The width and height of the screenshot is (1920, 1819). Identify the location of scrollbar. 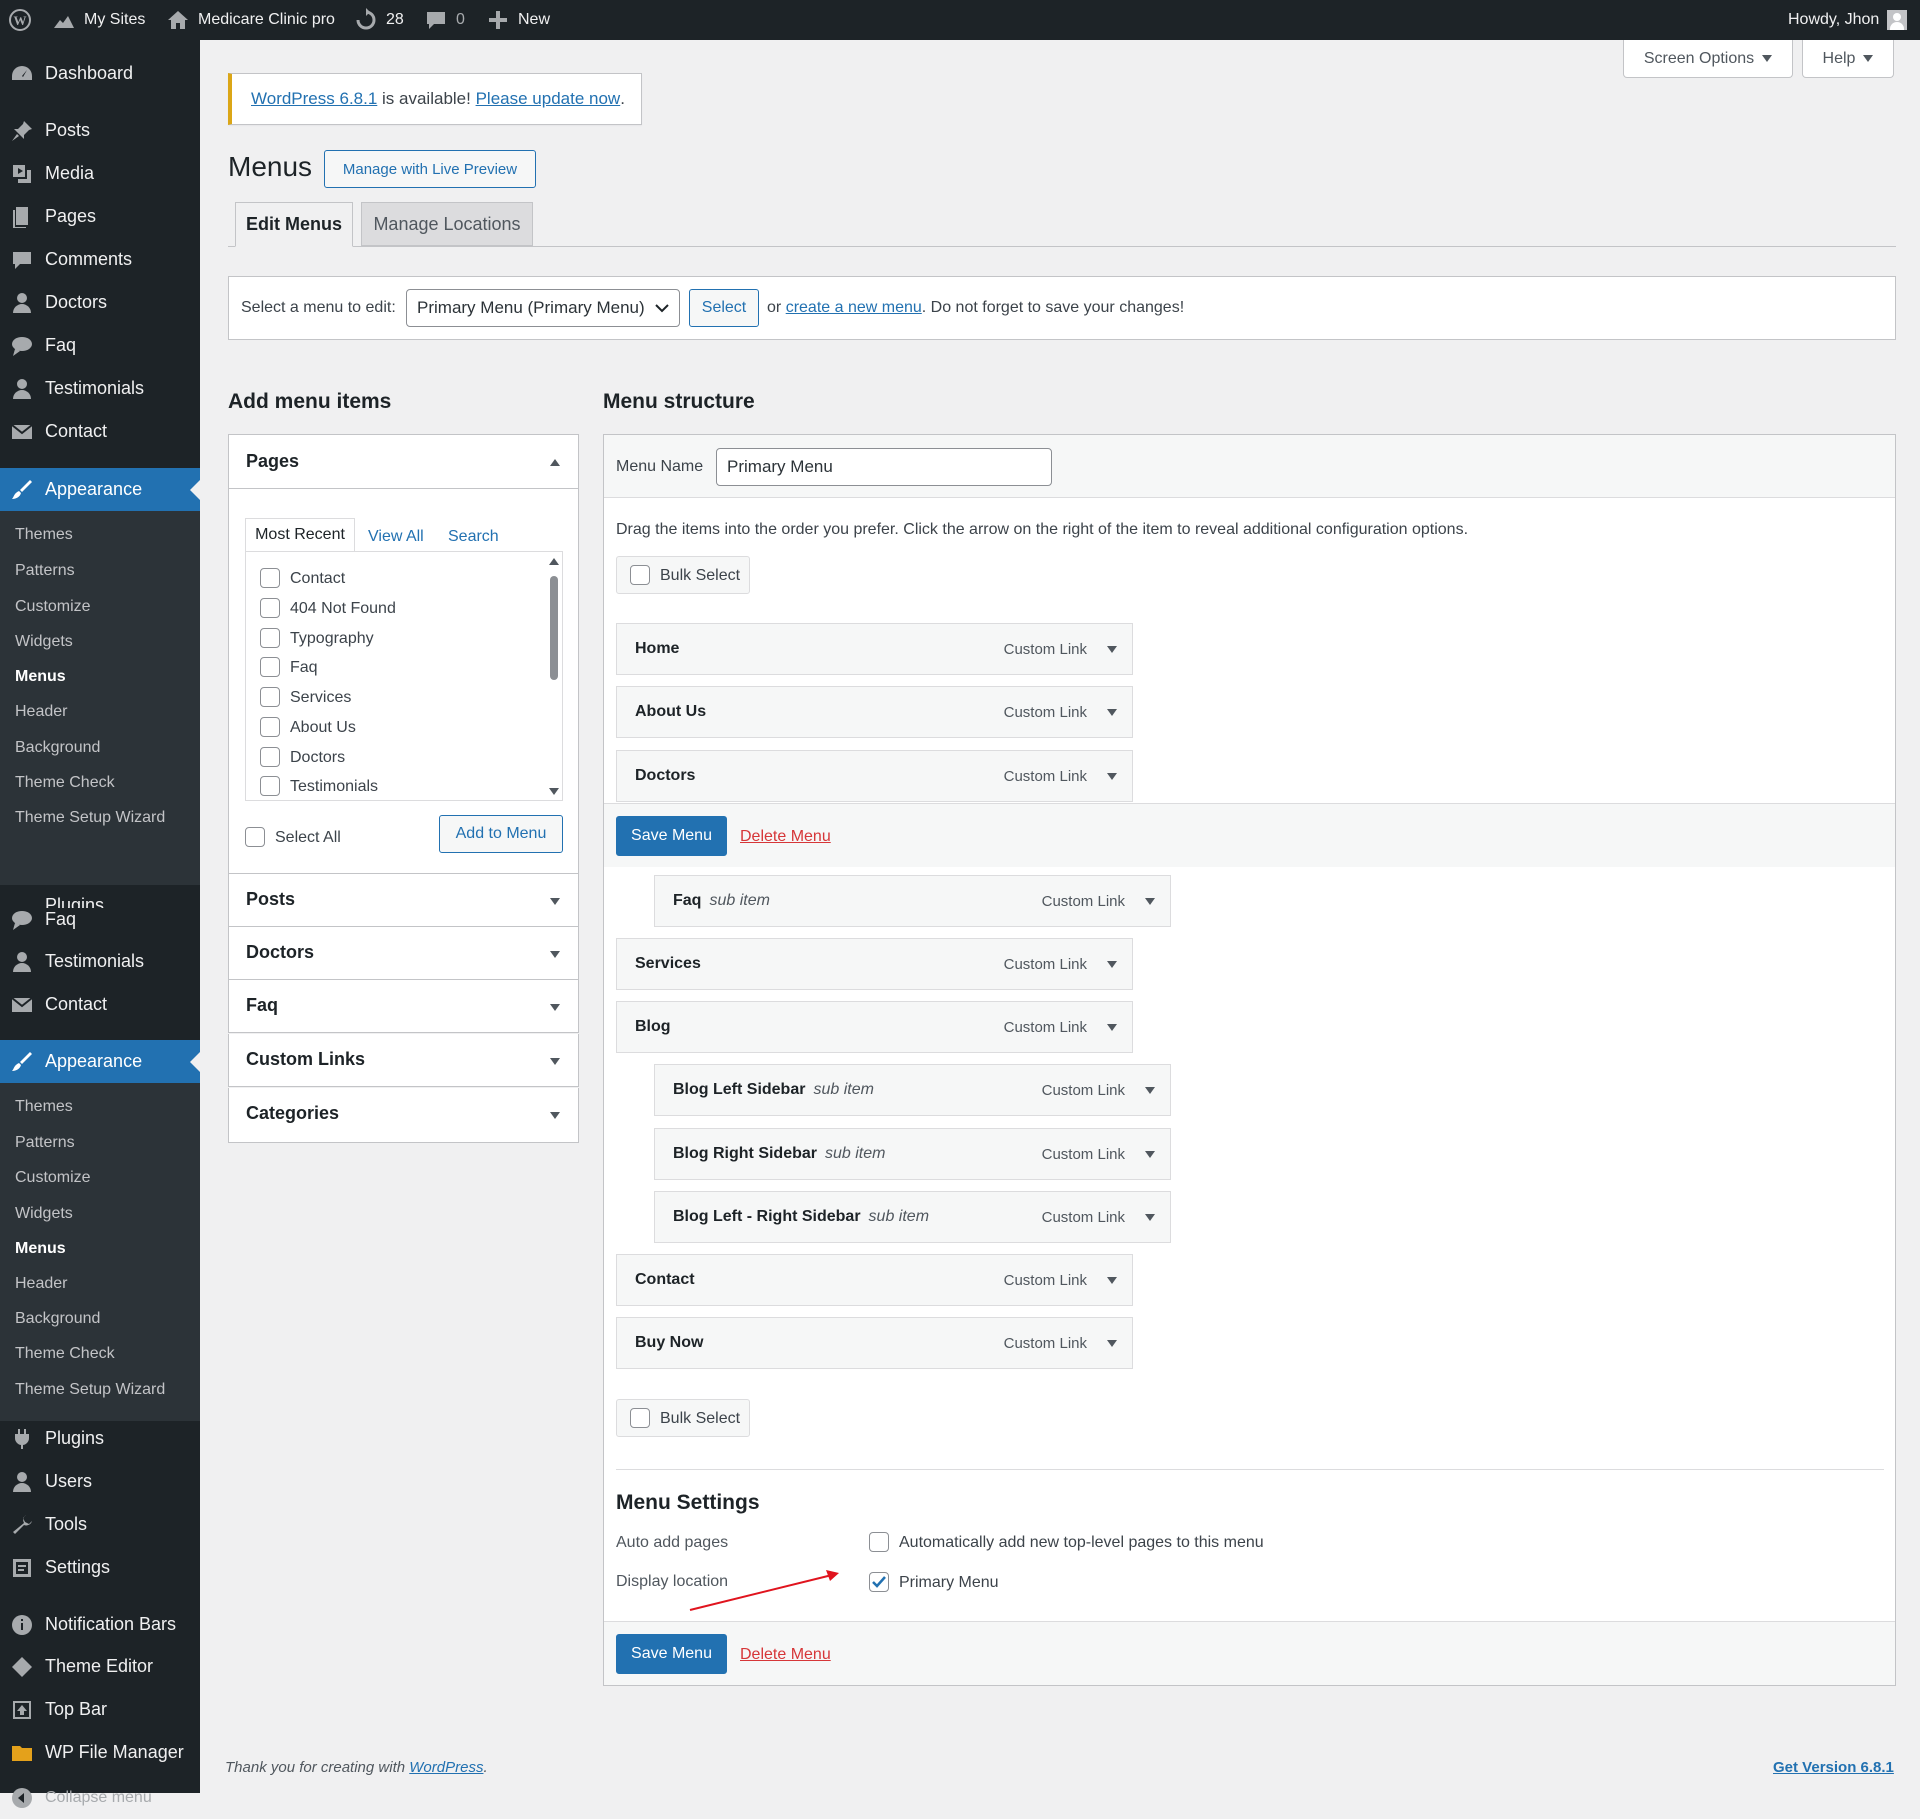
(554, 676).